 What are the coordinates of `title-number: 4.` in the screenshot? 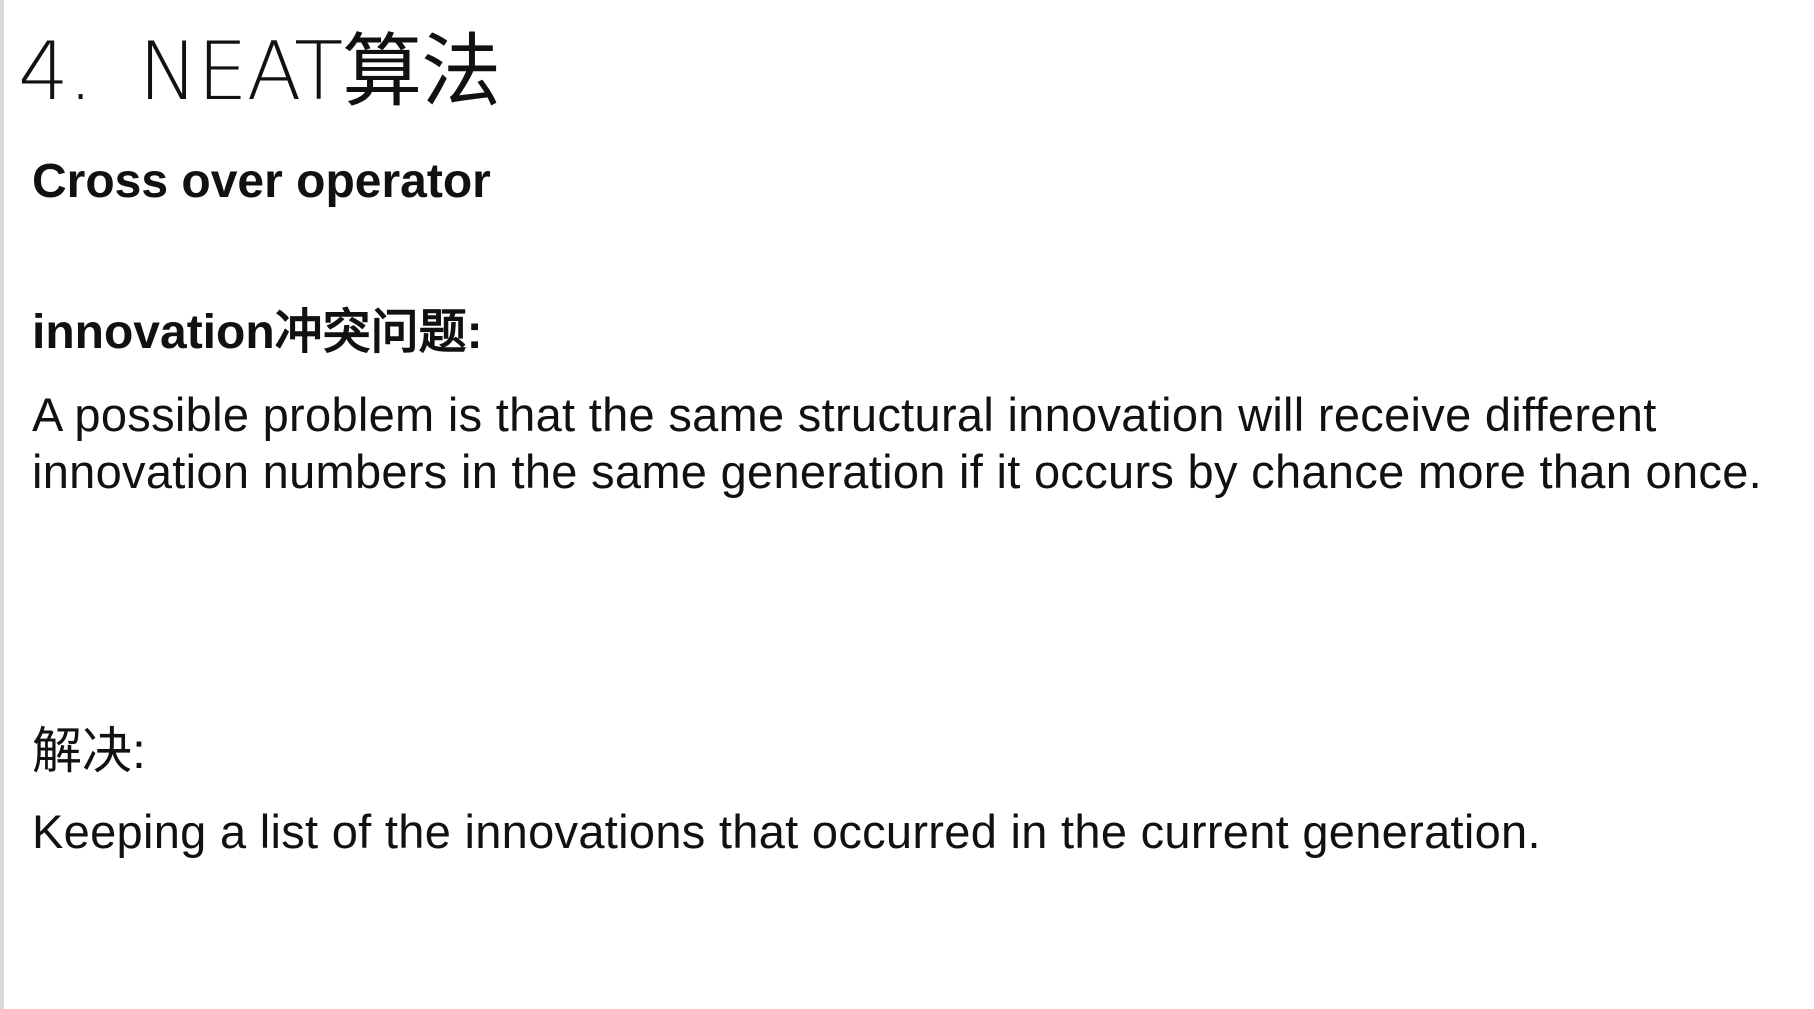 It's located at (55, 71).